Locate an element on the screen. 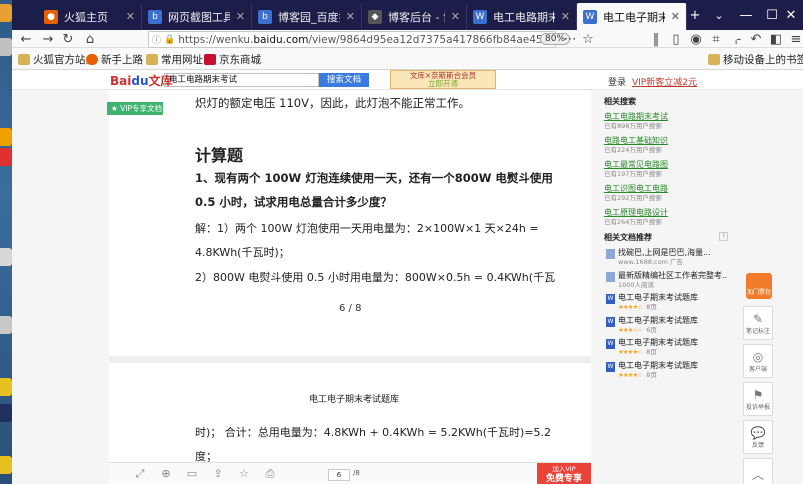  bookmark-item: 移动设备上的书签 is located at coordinates (755, 59).